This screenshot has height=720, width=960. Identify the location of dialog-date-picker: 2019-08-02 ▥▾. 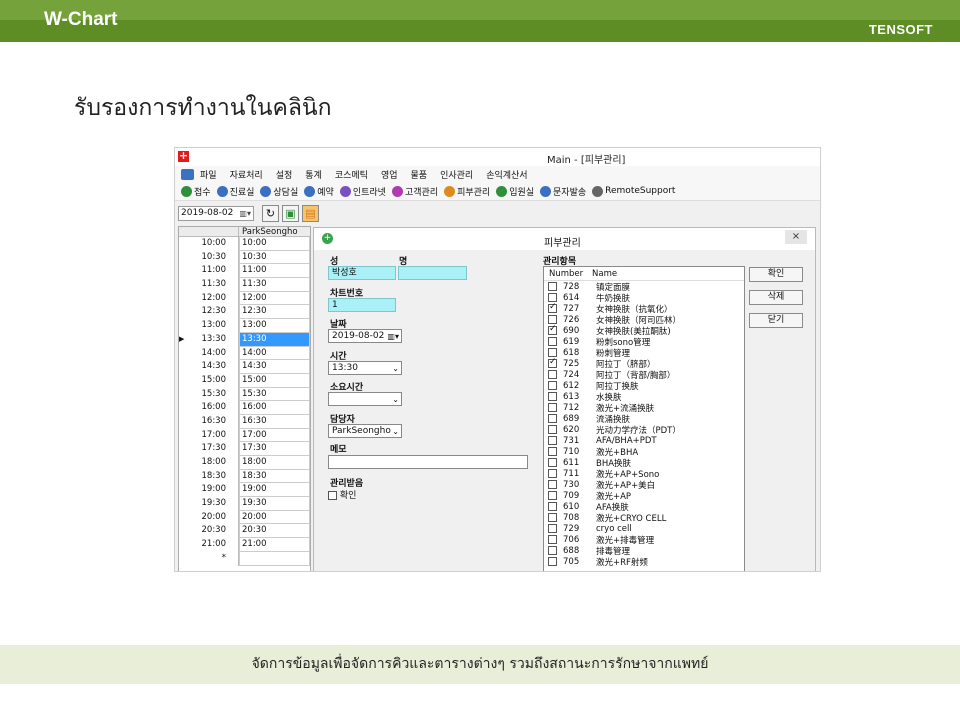
(365, 336).